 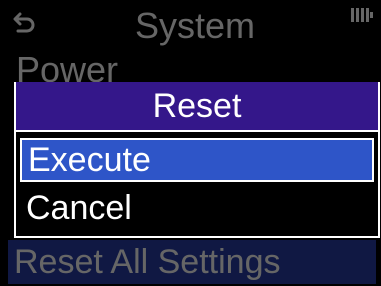 What do you see at coordinates (362, 15) in the screenshot?
I see `battery-icon` at bounding box center [362, 15].